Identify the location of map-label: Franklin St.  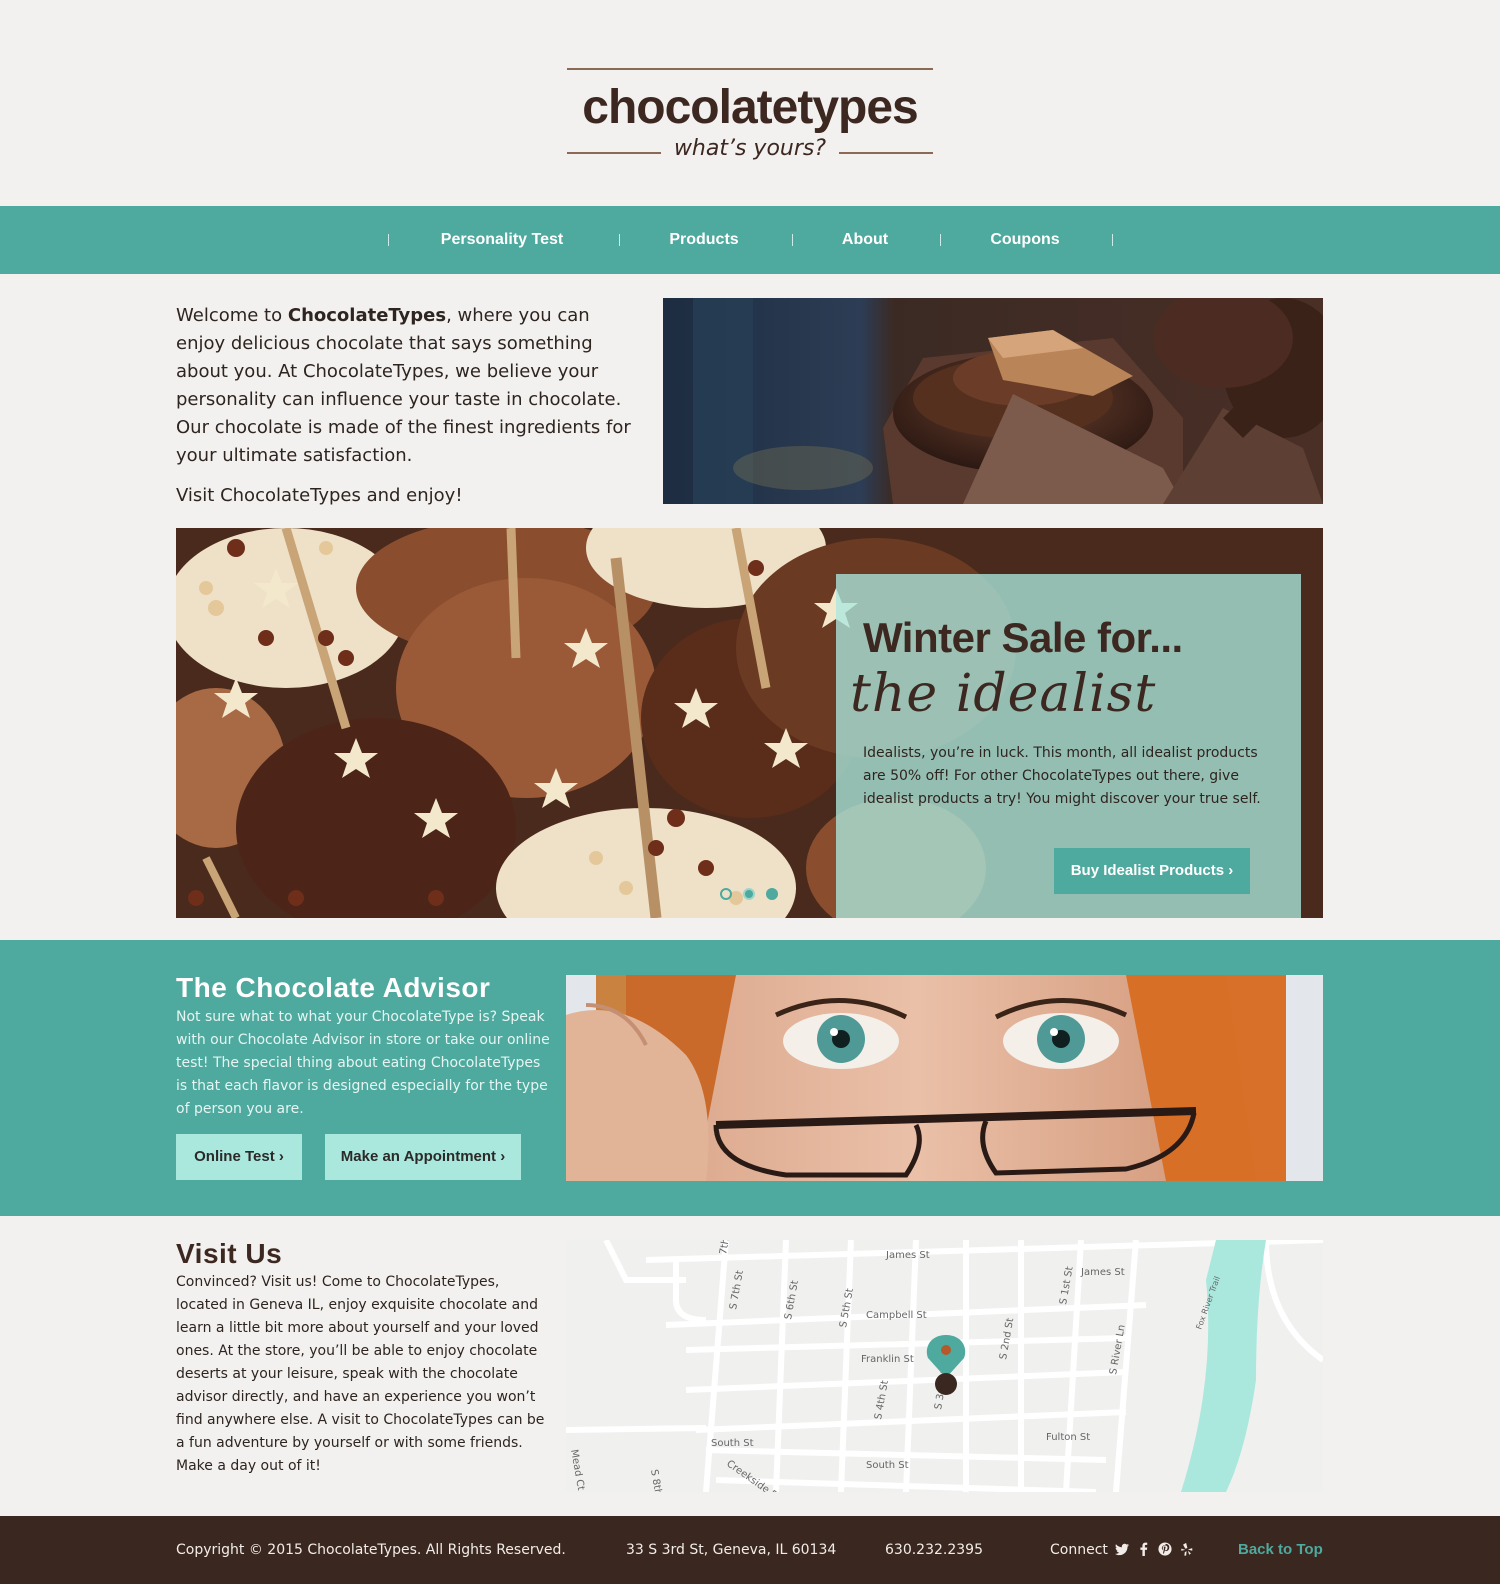
(887, 1359).